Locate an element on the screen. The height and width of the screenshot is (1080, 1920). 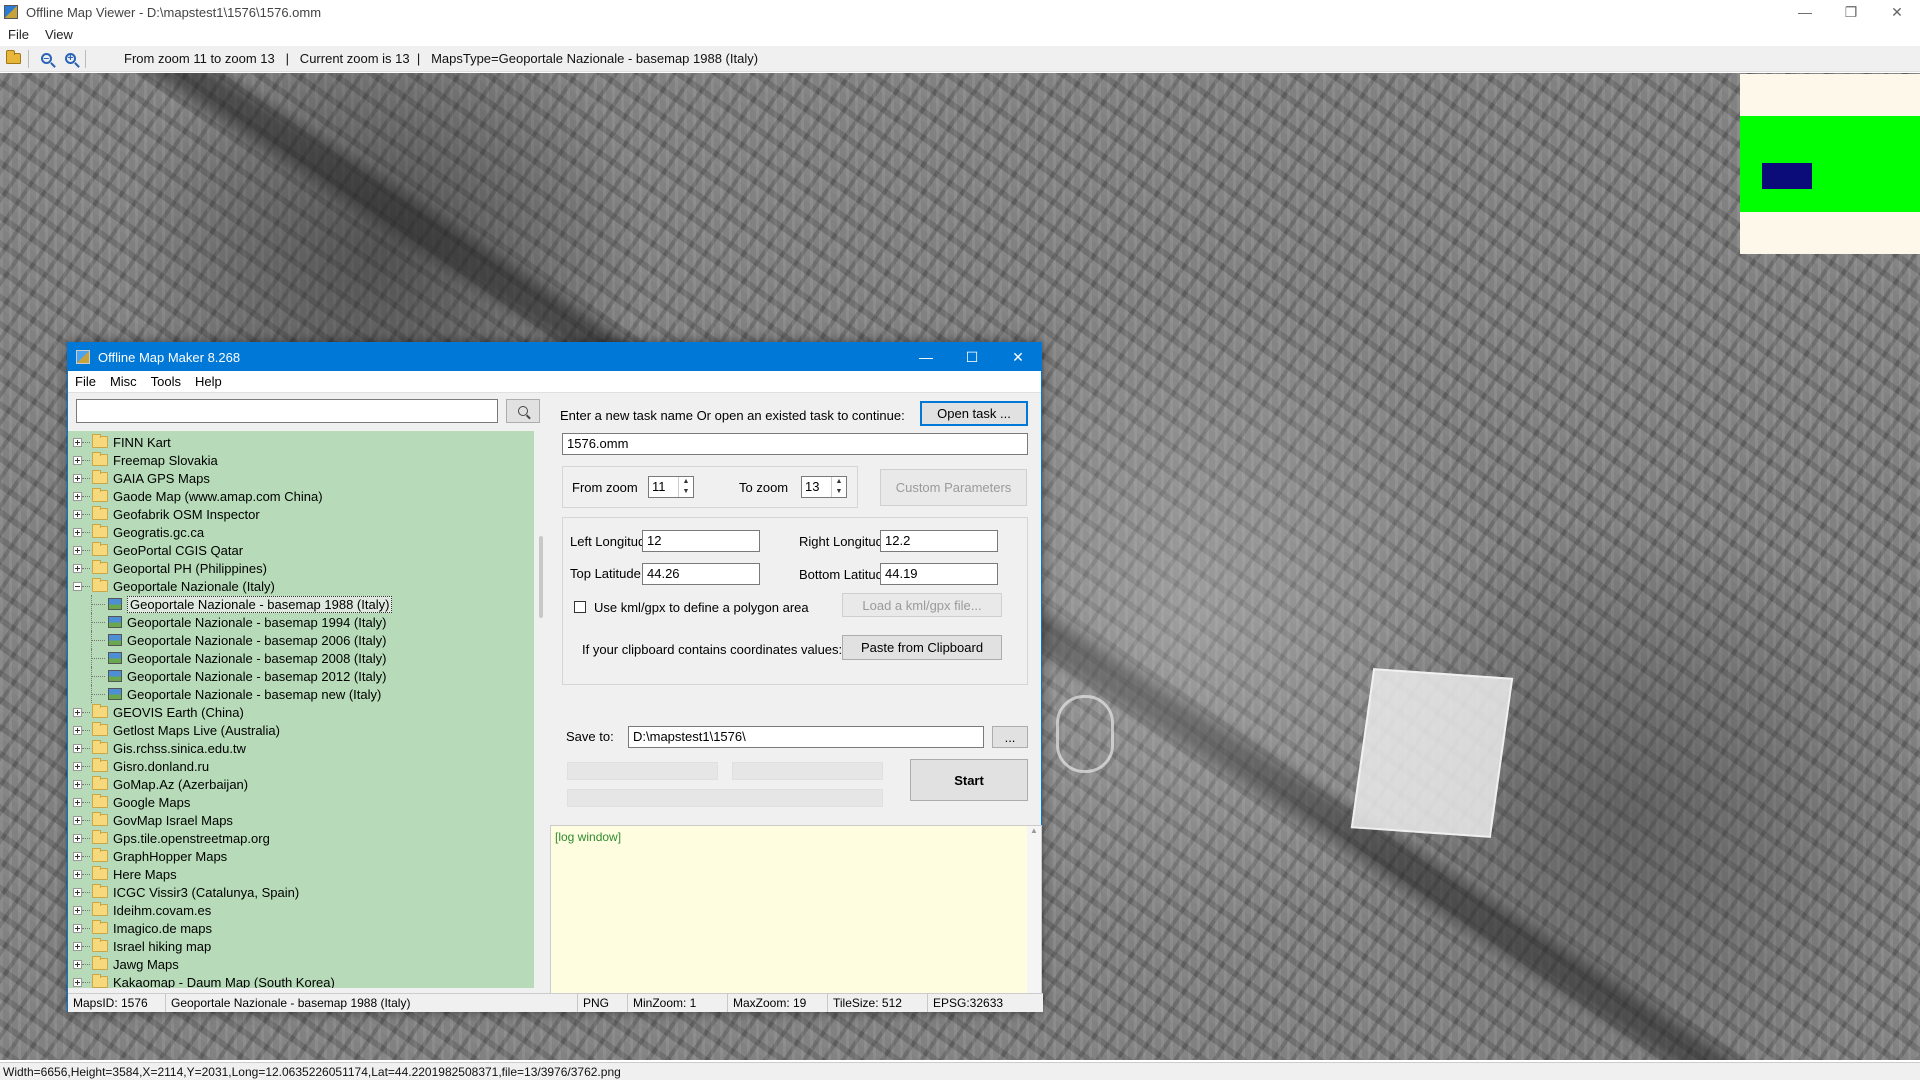
tree-folder-item: Getlost Maps Live (Australia) is located at coordinates (300, 730).